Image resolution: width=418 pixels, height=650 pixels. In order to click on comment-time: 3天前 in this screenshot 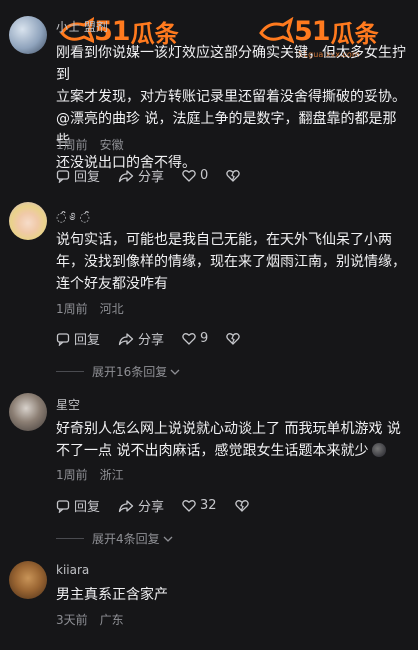, I will do `click(72, 620)`.